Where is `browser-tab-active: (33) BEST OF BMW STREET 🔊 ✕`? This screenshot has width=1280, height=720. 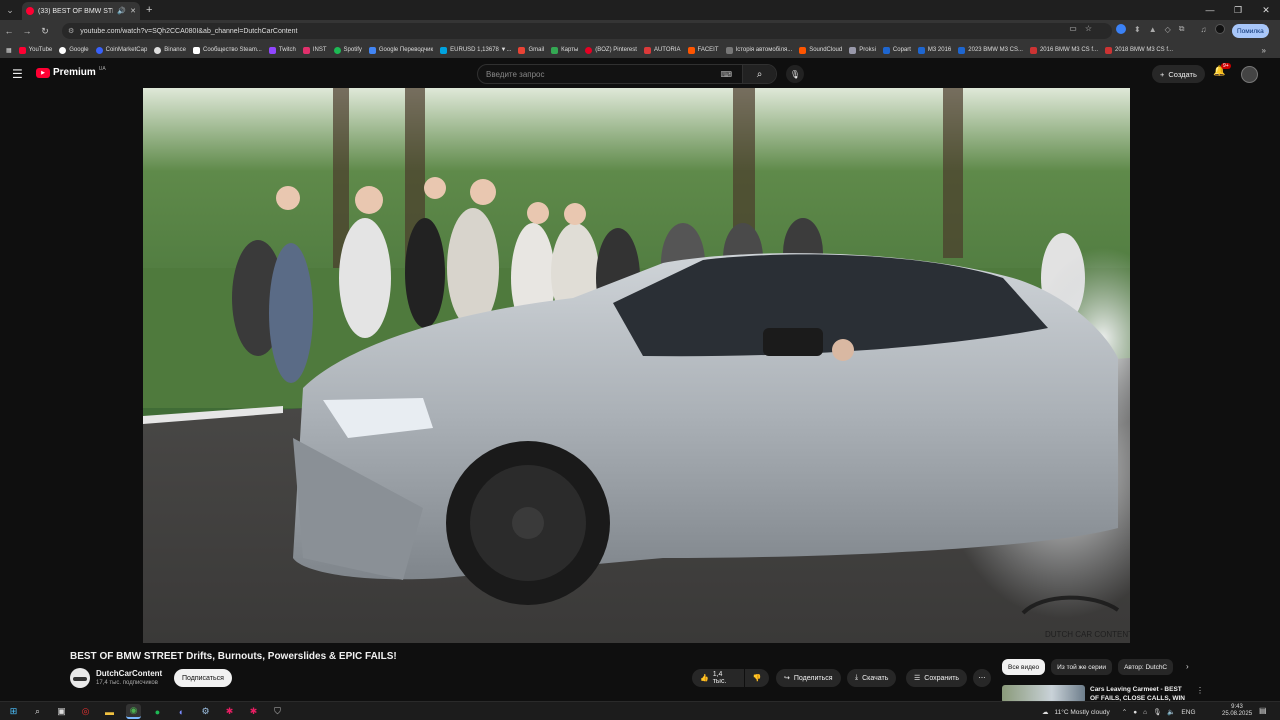
browser-tab-active: (33) BEST OF BMW STREET 🔊 ✕ is located at coordinates (81, 11).